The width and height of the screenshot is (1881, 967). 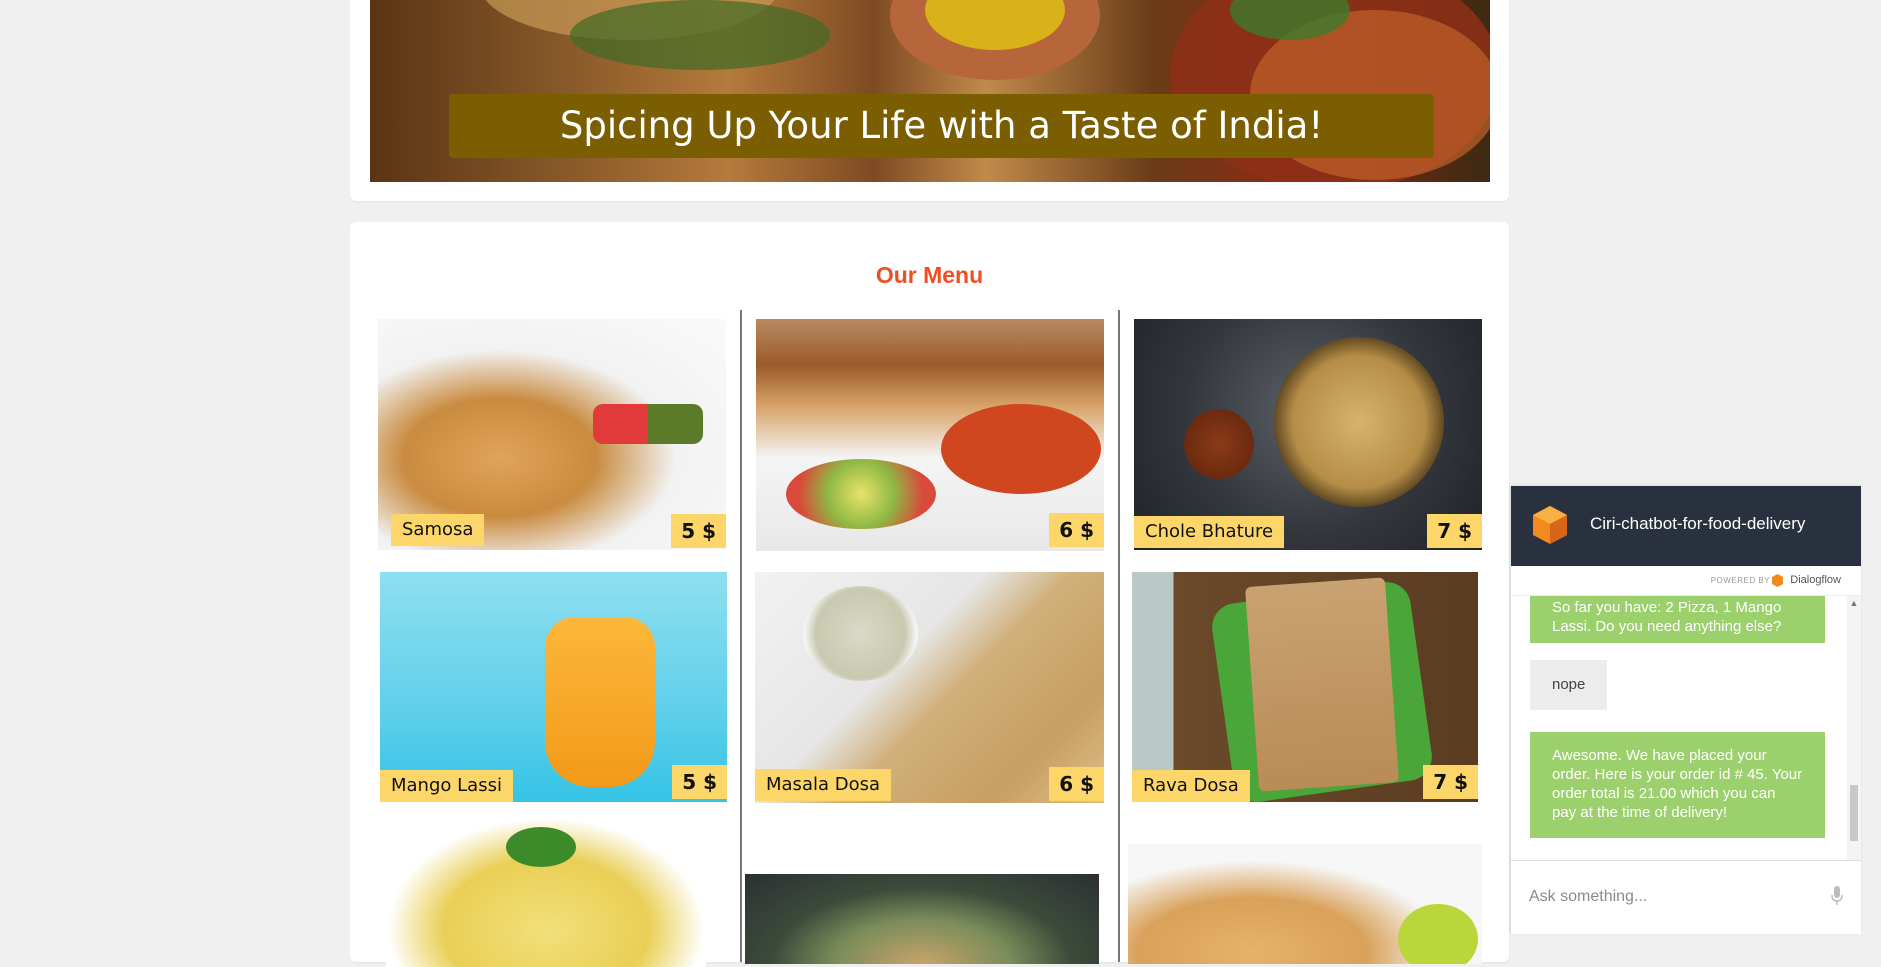 What do you see at coordinates (1837, 896) in the screenshot?
I see `microphone-icon` at bounding box center [1837, 896].